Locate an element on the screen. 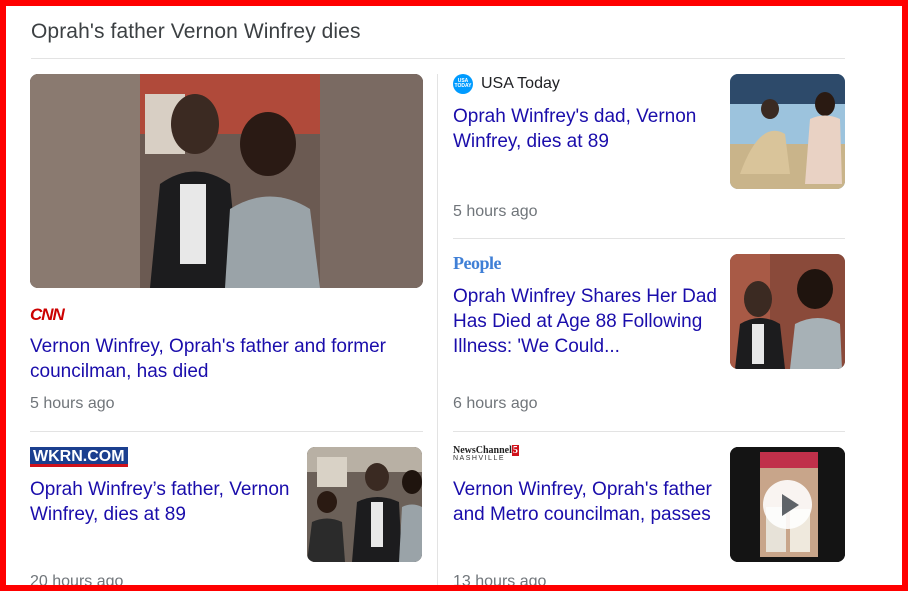  newschannel5-article-video is located at coordinates (787, 504).